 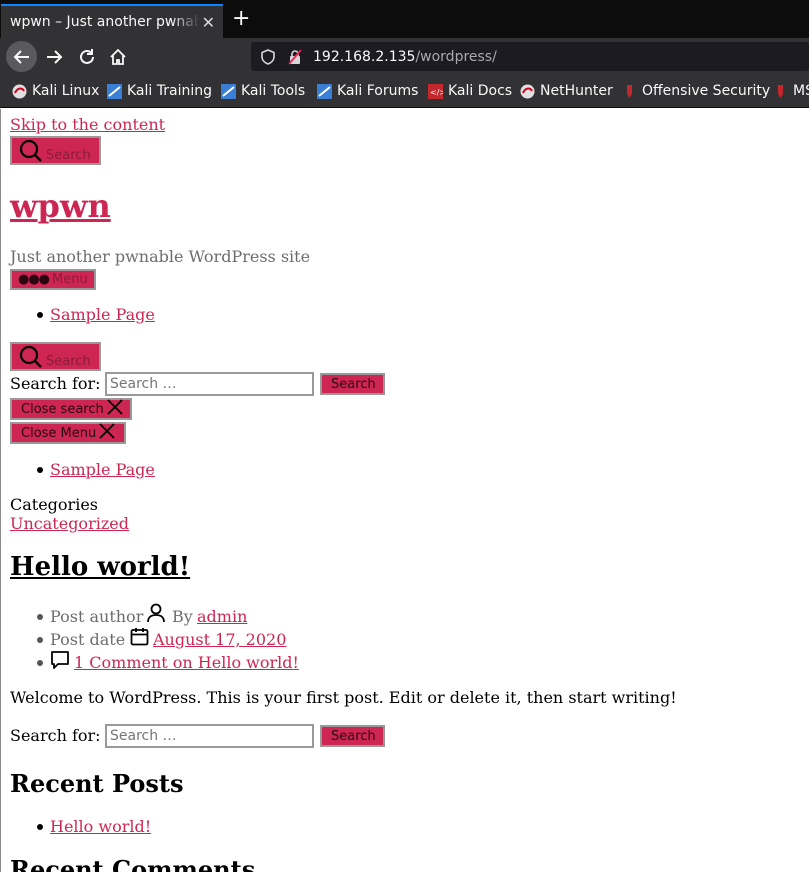 What do you see at coordinates (59, 433) in the screenshot?
I see `close-menu-label: Close Menu` at bounding box center [59, 433].